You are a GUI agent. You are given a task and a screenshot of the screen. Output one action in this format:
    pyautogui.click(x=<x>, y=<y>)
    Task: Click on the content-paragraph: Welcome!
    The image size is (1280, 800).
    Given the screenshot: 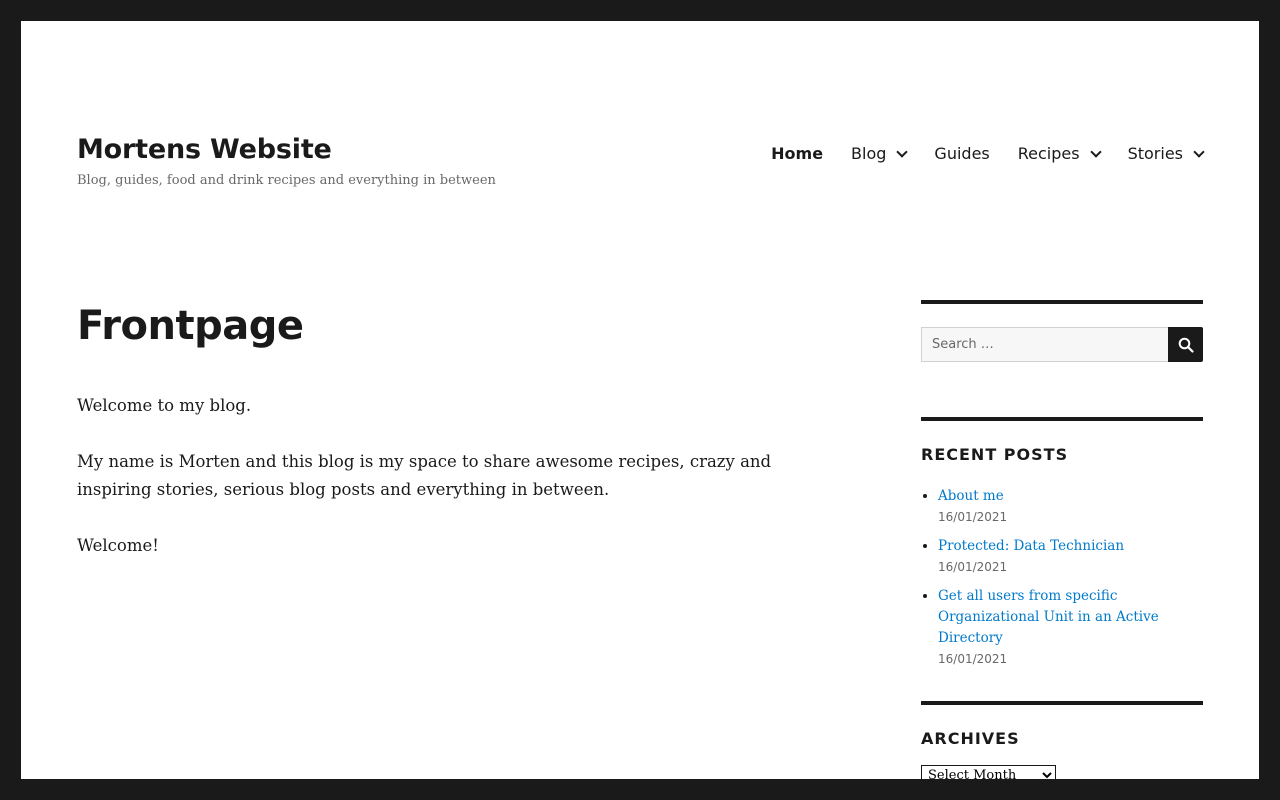 What is the action you would take?
    pyautogui.click(x=118, y=545)
    